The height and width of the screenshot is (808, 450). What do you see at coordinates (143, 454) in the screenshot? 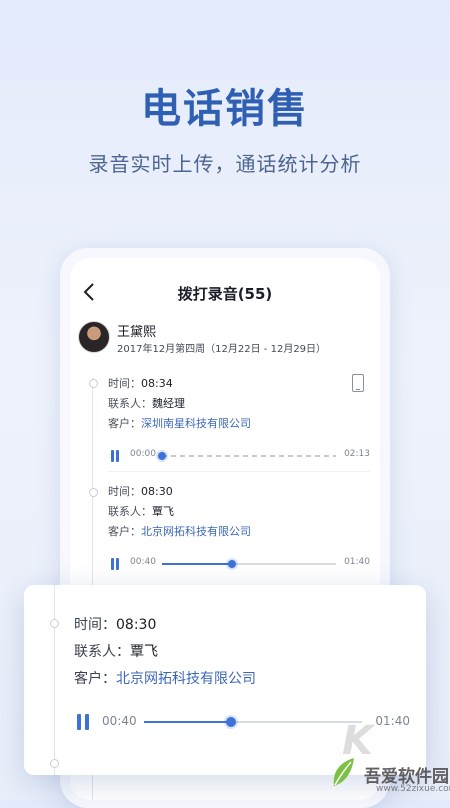
I see `elapsed-time: 00:00` at bounding box center [143, 454].